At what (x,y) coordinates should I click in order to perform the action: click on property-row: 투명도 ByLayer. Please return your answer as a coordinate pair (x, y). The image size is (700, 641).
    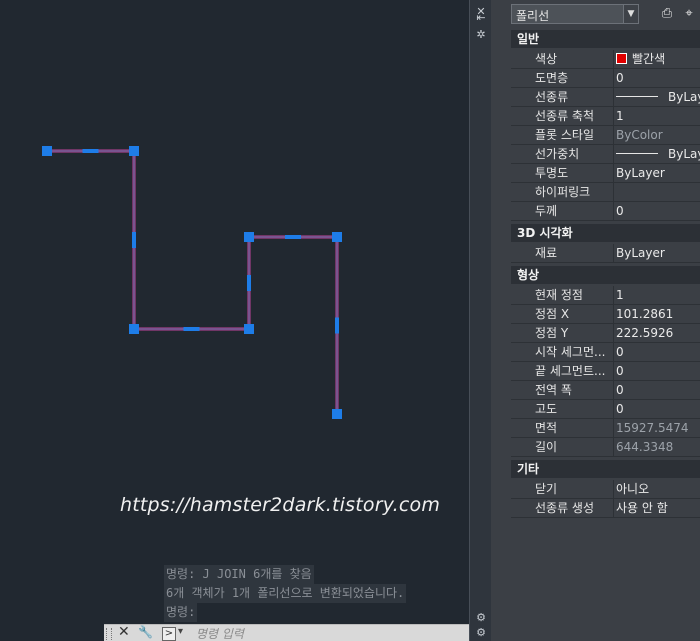
    Looking at the image, I should click on (605, 173).